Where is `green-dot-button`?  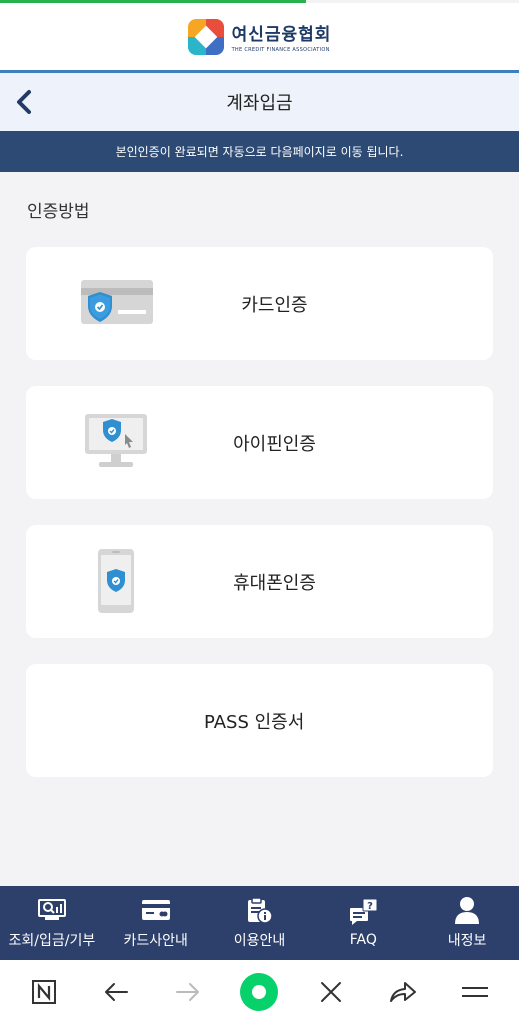
green-dot-button is located at coordinates (259, 992).